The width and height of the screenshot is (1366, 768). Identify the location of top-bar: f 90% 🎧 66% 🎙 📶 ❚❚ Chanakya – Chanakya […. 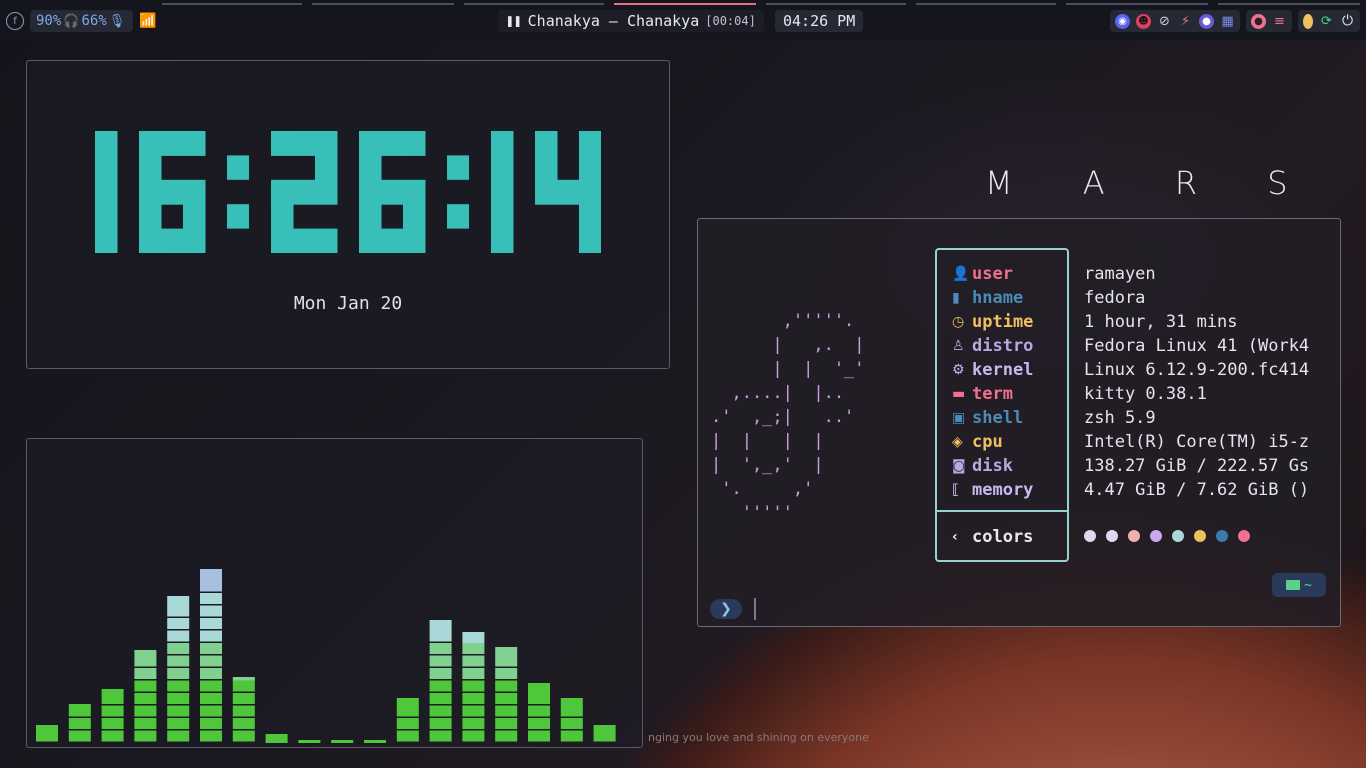
(683, 20).